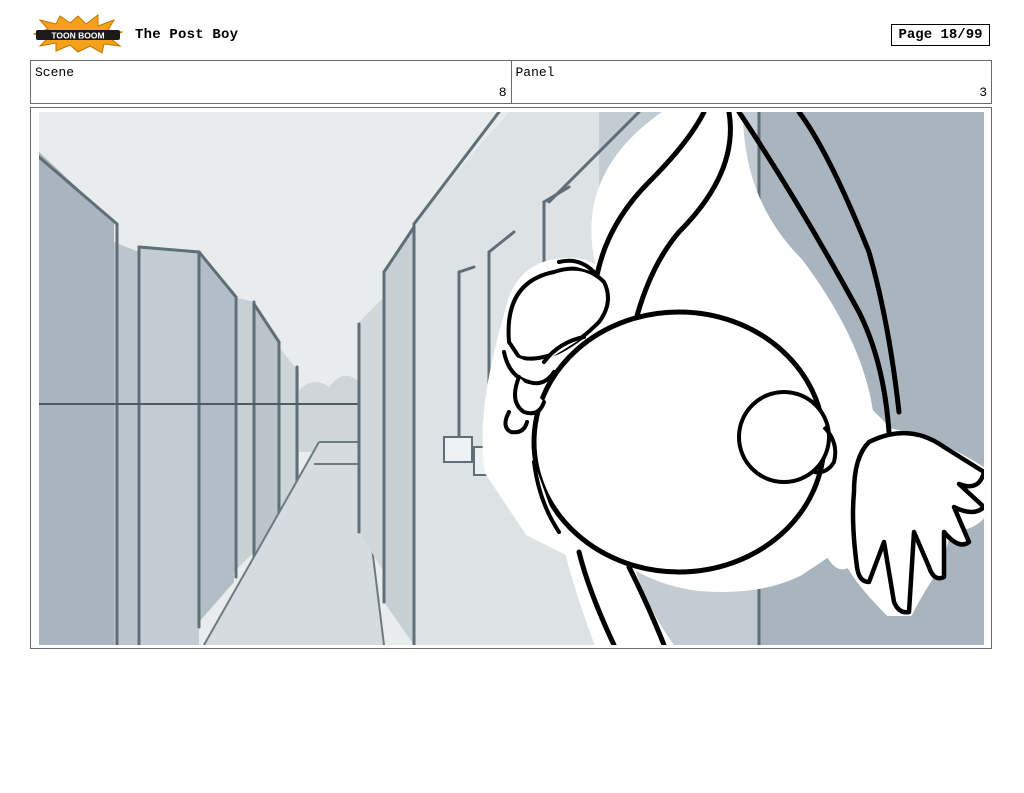 This screenshot has height=793, width=1024. I want to click on logo-burst-icon: TOON BOOM, so click(78, 34).